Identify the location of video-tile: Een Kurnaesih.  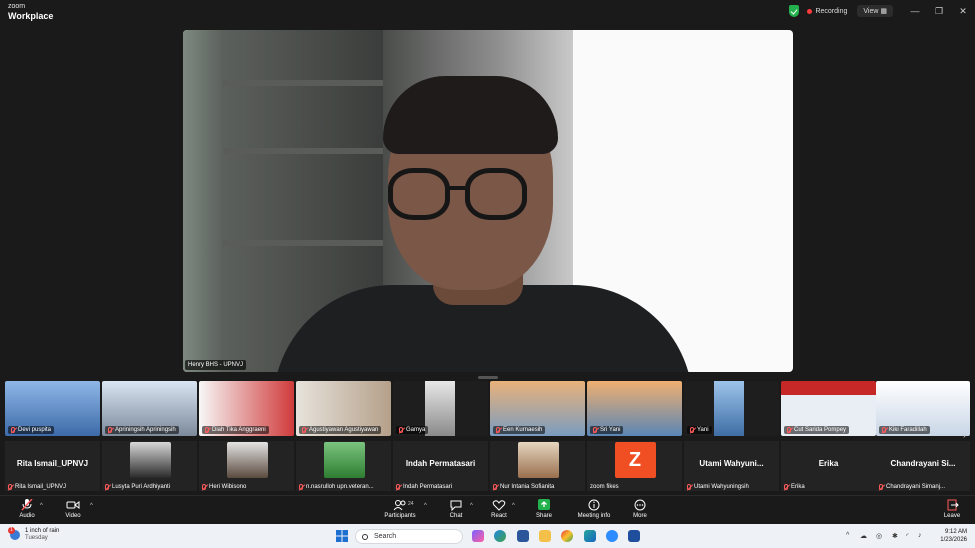
(537, 408).